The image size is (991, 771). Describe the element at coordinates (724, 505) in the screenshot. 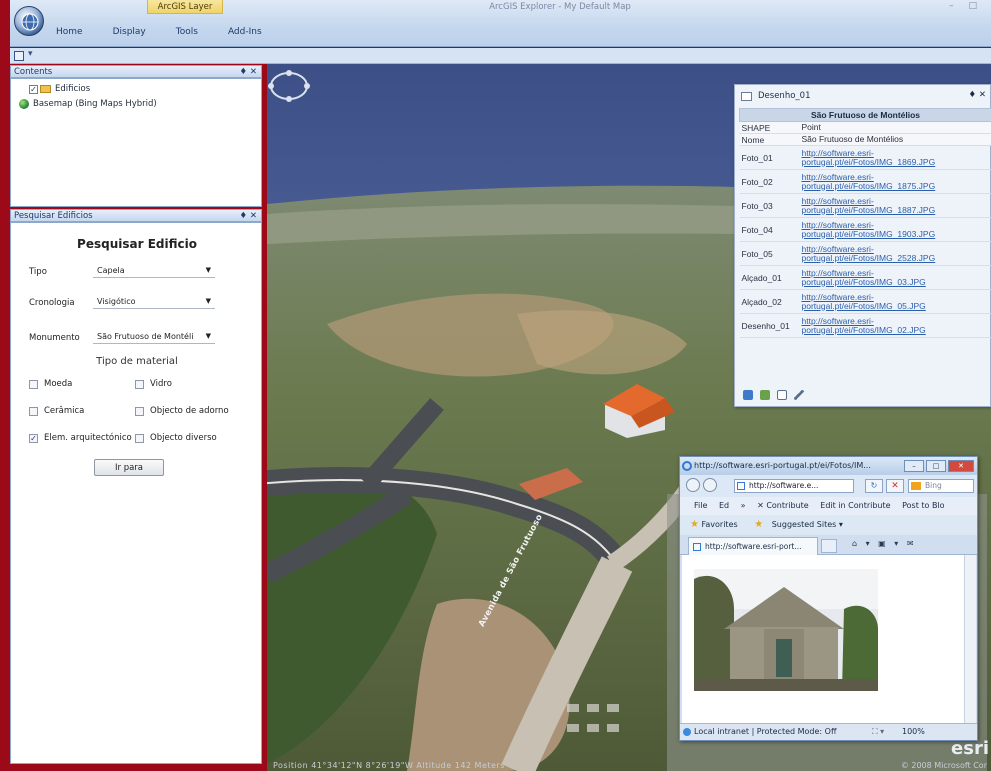

I see `menu-edit: Ed` at that location.